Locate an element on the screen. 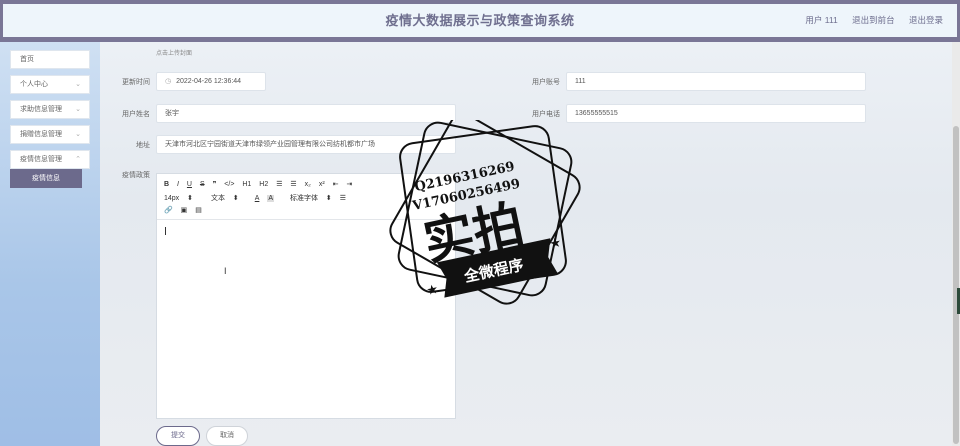 This screenshot has height=446, width=960. font-family-select: 标准字体 ⬍ is located at coordinates (311, 198).